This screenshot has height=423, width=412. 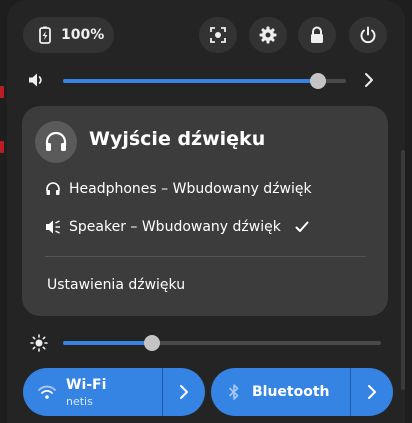 What do you see at coordinates (108, 343) in the screenshot?
I see `brightness-slider-fill` at bounding box center [108, 343].